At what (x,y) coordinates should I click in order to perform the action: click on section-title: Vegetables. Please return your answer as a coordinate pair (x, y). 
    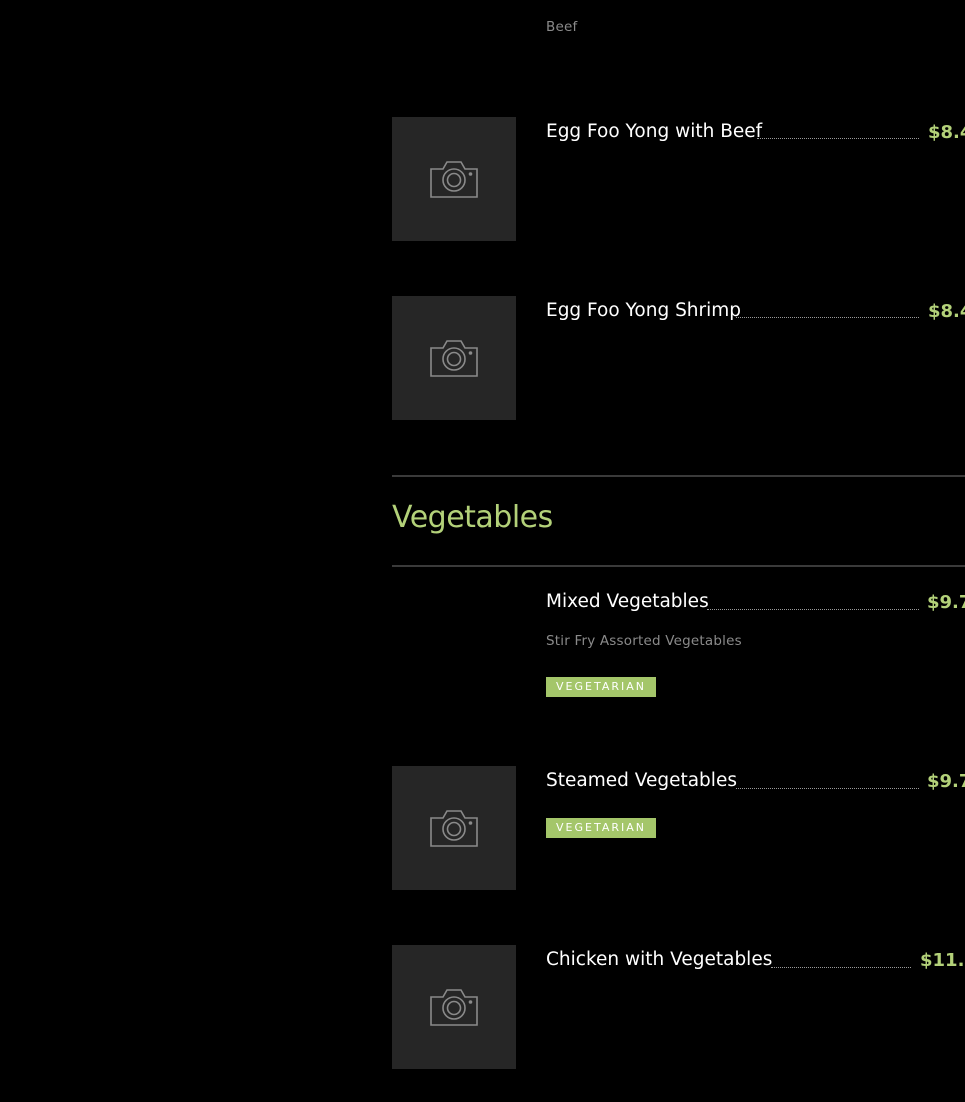
    Looking at the image, I should click on (472, 517).